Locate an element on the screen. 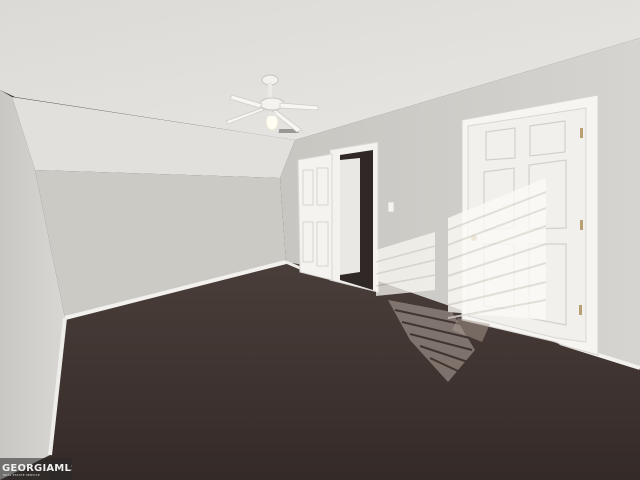 The height and width of the screenshot is (480, 640). watermark-tagline: REAL ESTATE SERVICE is located at coordinates (22, 475).